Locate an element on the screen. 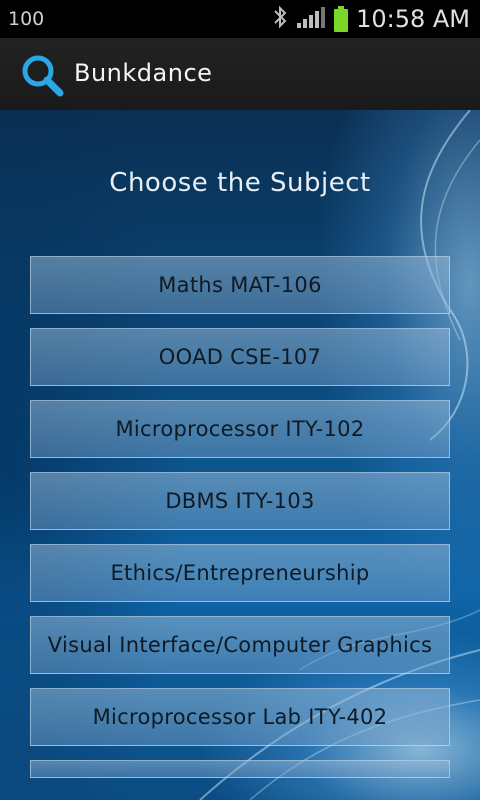 This screenshot has width=480, height=800. bluetooth-icon is located at coordinates (280, 19).